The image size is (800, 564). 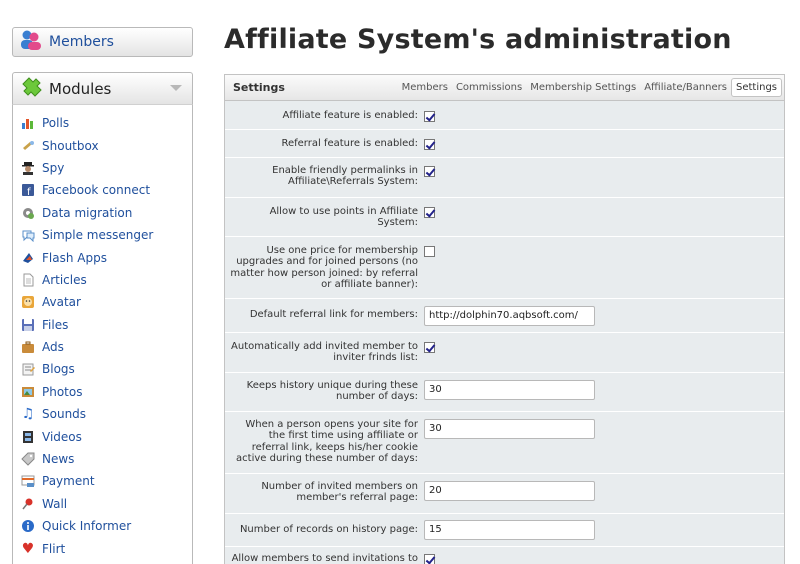 What do you see at coordinates (28, 504) in the screenshot?
I see `pin-icon` at bounding box center [28, 504].